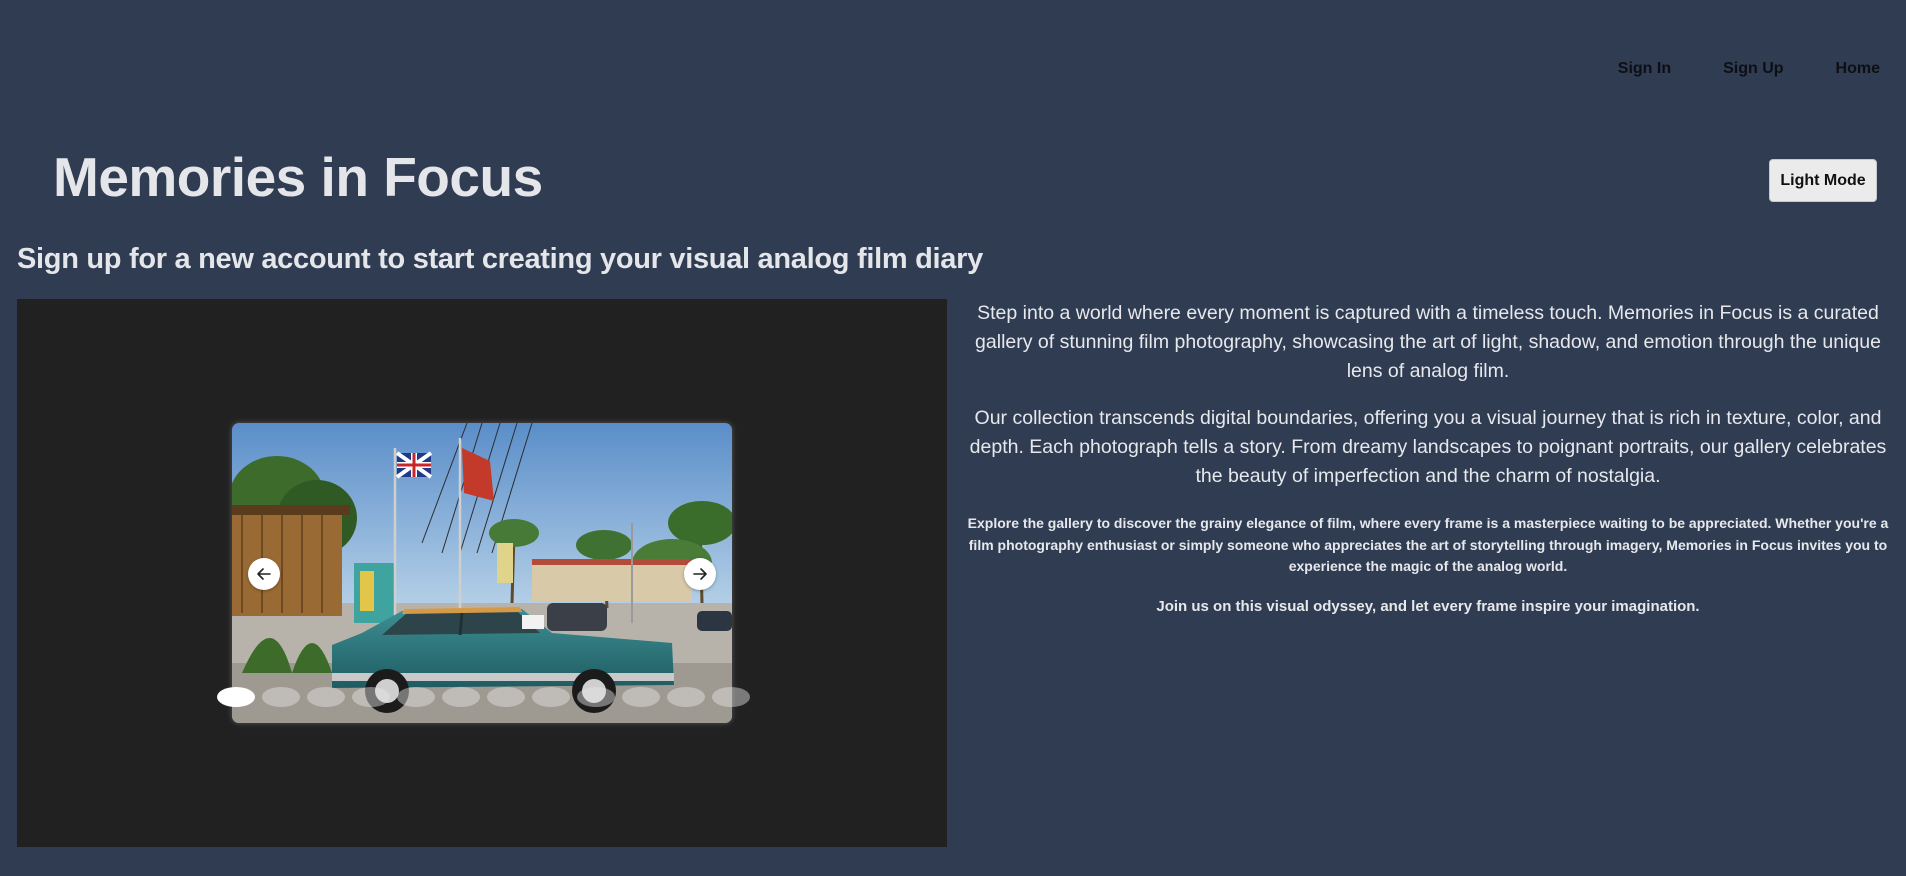  What do you see at coordinates (1753, 69) in the screenshot?
I see `nav-sign-up: Sign Up` at bounding box center [1753, 69].